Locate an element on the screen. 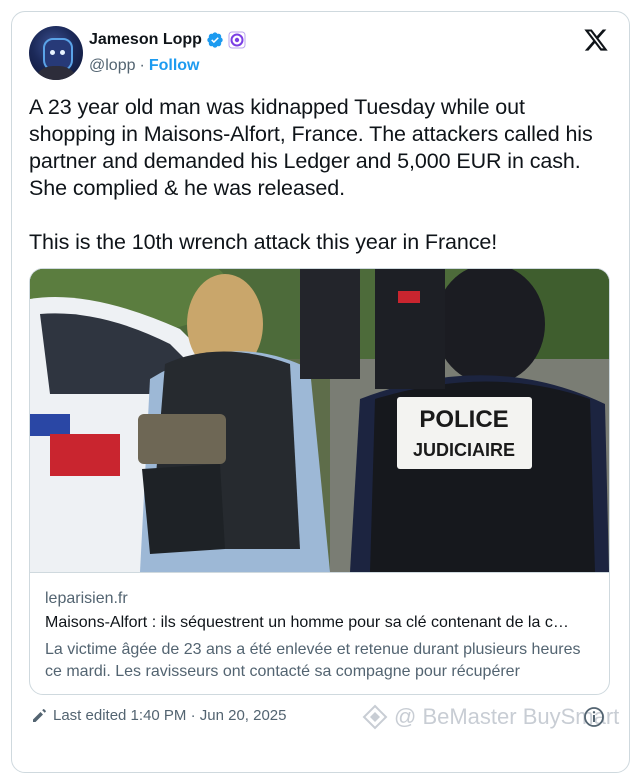 This screenshot has height=773, width=641. author-handle: @lopp is located at coordinates (112, 66).